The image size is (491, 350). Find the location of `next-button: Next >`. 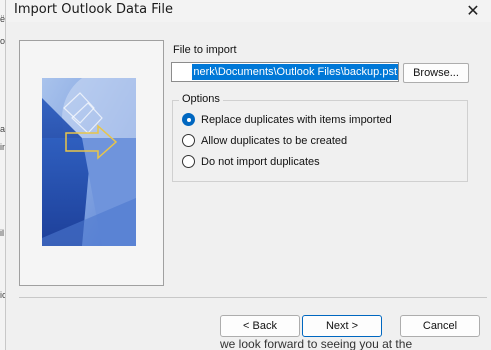

next-button: Next > is located at coordinates (342, 326).